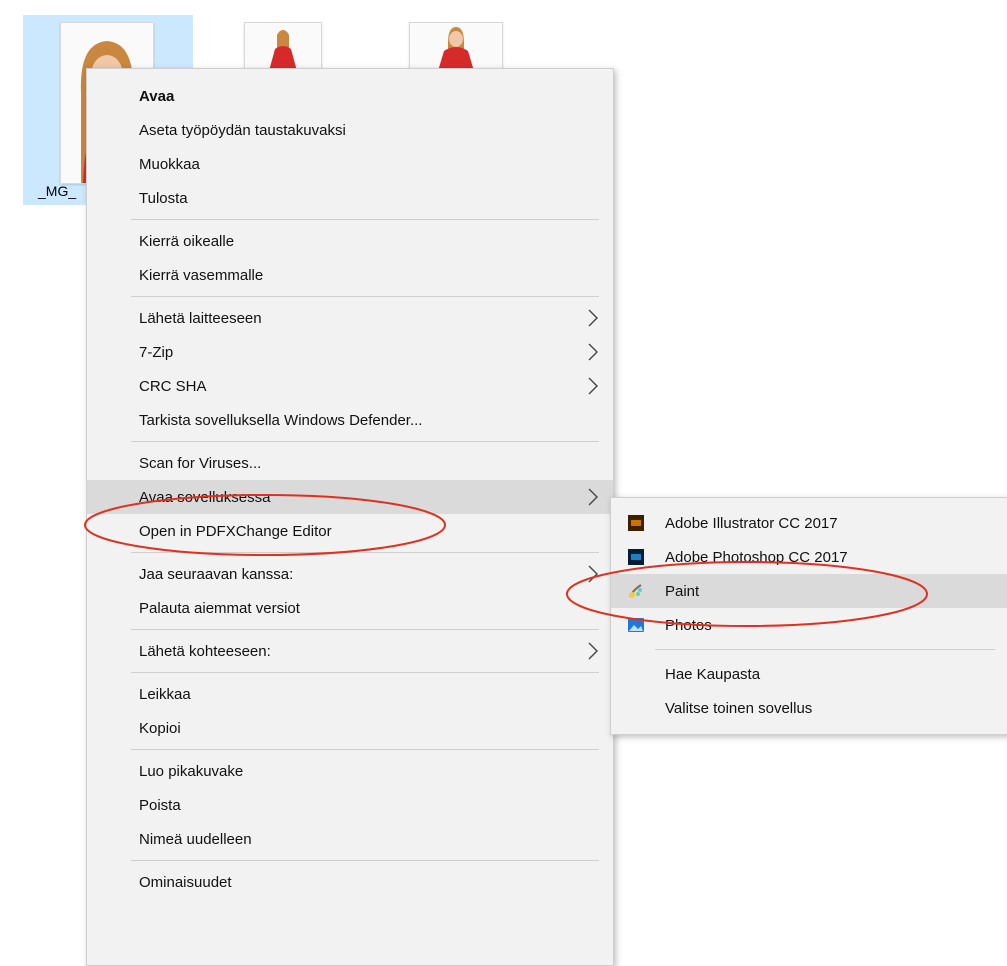 The image size is (1007, 966). What do you see at coordinates (160, 728) in the screenshot?
I see `menu-item-label: Kopioi` at bounding box center [160, 728].